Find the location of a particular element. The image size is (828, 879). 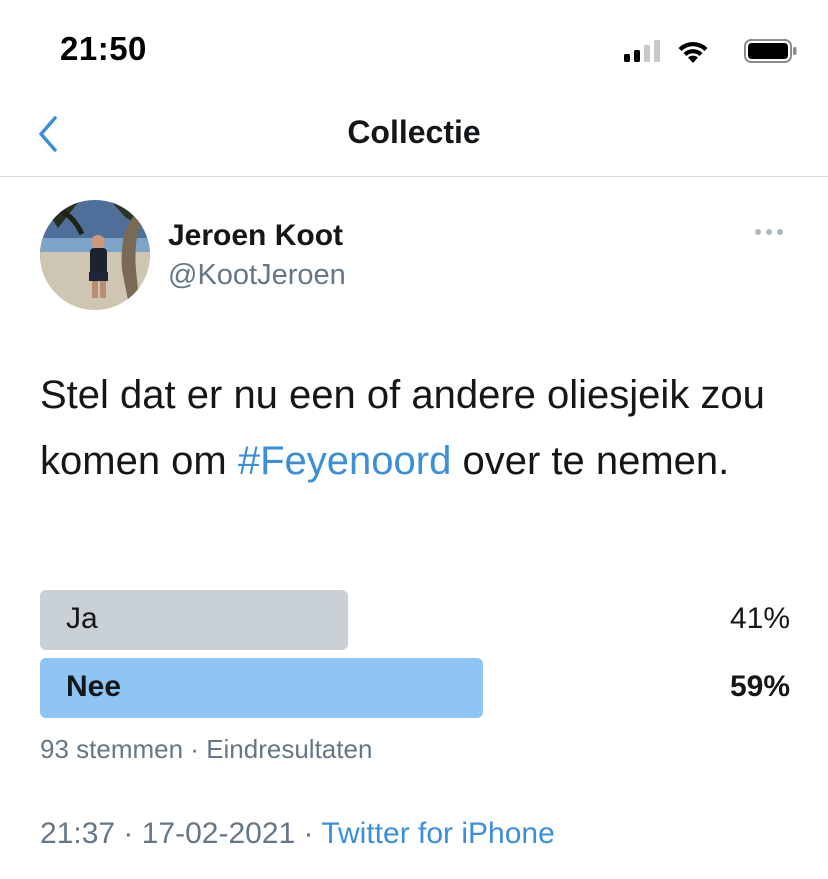

poll-votes: 93 stemmen is located at coordinates (112, 749).